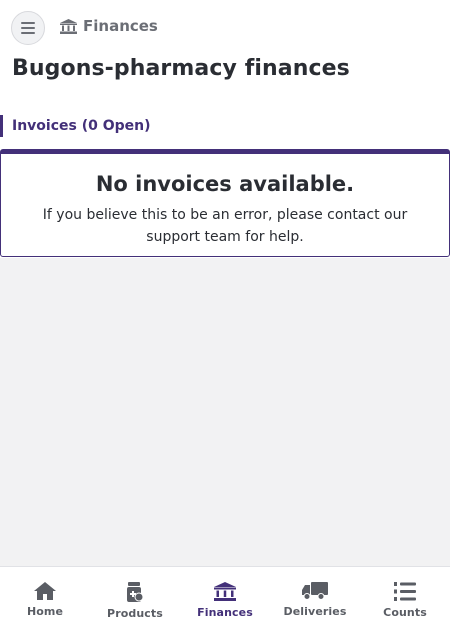  I want to click on nav-label-counts: Counts, so click(405, 612).